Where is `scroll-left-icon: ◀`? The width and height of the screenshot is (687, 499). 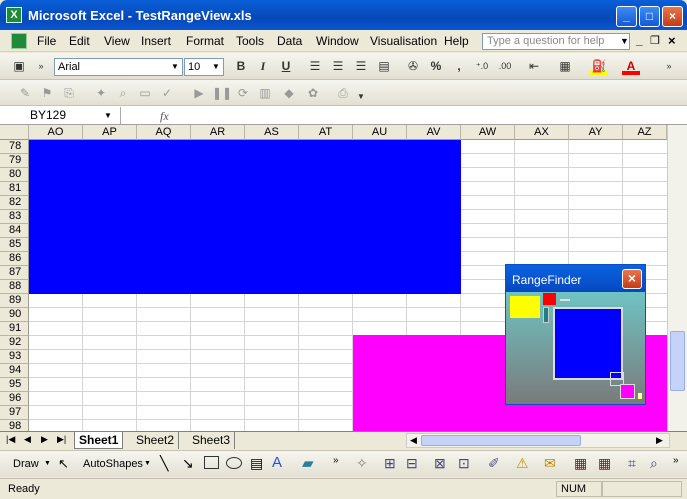 scroll-left-icon: ◀ is located at coordinates (413, 440).